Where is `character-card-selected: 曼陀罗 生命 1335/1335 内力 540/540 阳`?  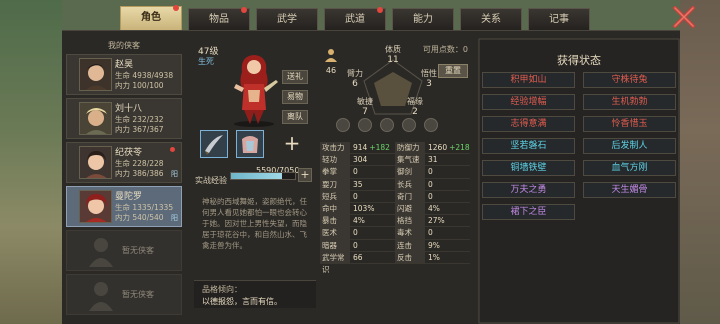
character-card-selected: 曼陀罗 生命 1335/1335 内力 540/540 阳 is located at coordinates (124, 206).